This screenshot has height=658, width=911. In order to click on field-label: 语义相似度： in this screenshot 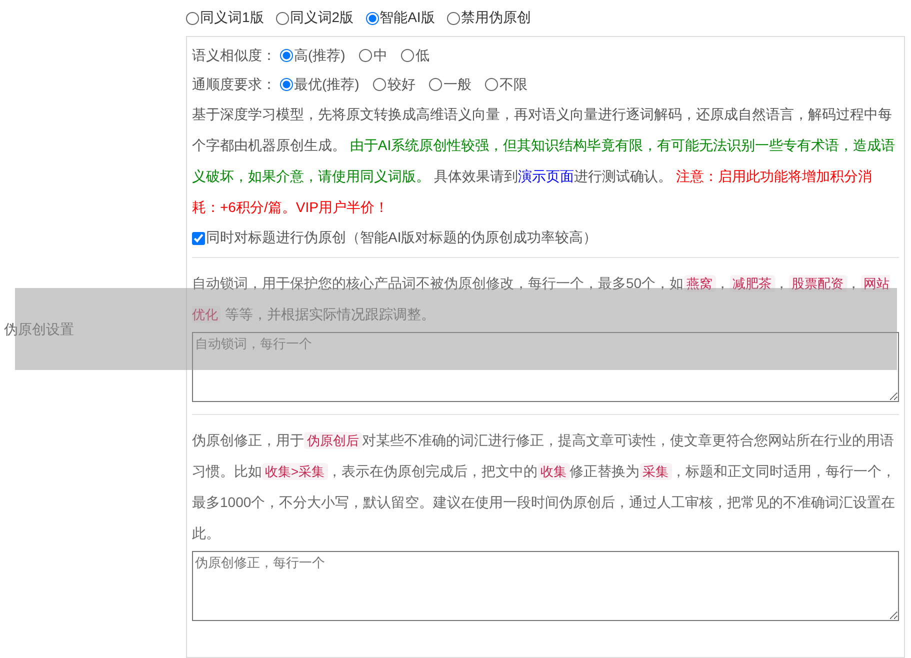, I will do `click(234, 55)`.